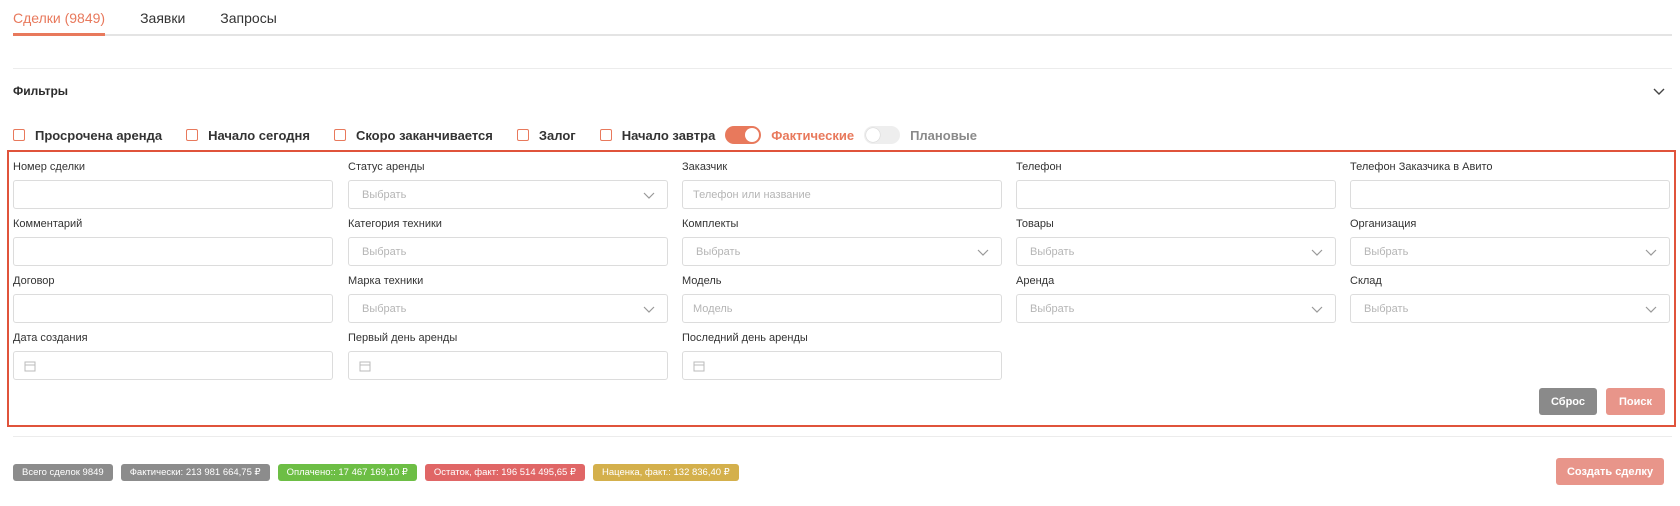 The width and height of the screenshot is (1680, 506). Describe the element at coordinates (705, 167) in the screenshot. I see `field-label: Заказчик` at that location.